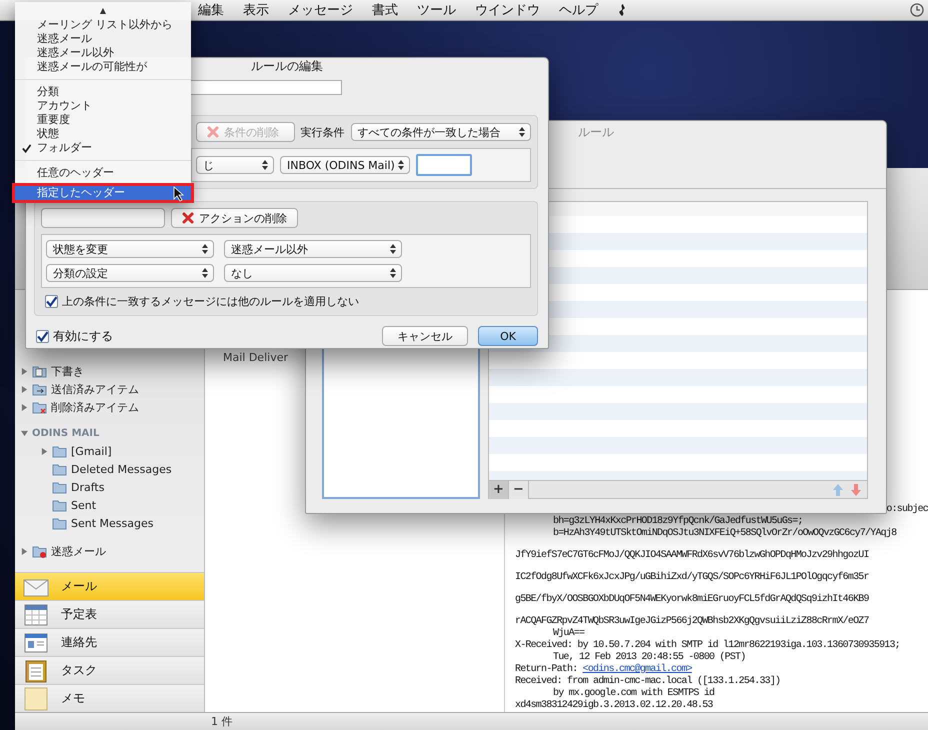  Describe the element at coordinates (103, 173) in the screenshot. I see `menu-item: 任意のヘッダー` at that location.